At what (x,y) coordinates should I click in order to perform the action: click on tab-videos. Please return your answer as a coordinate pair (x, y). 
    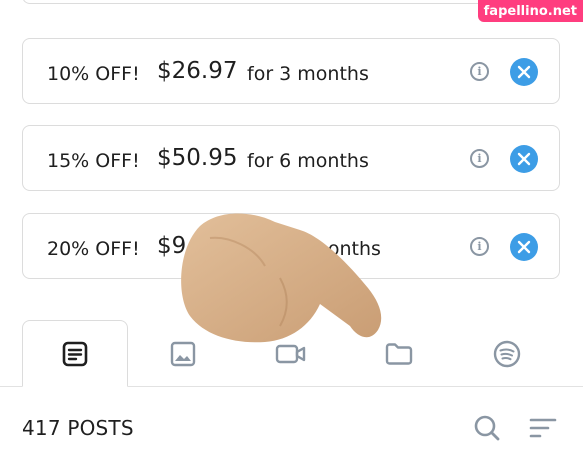
    Looking at the image, I should click on (291, 353).